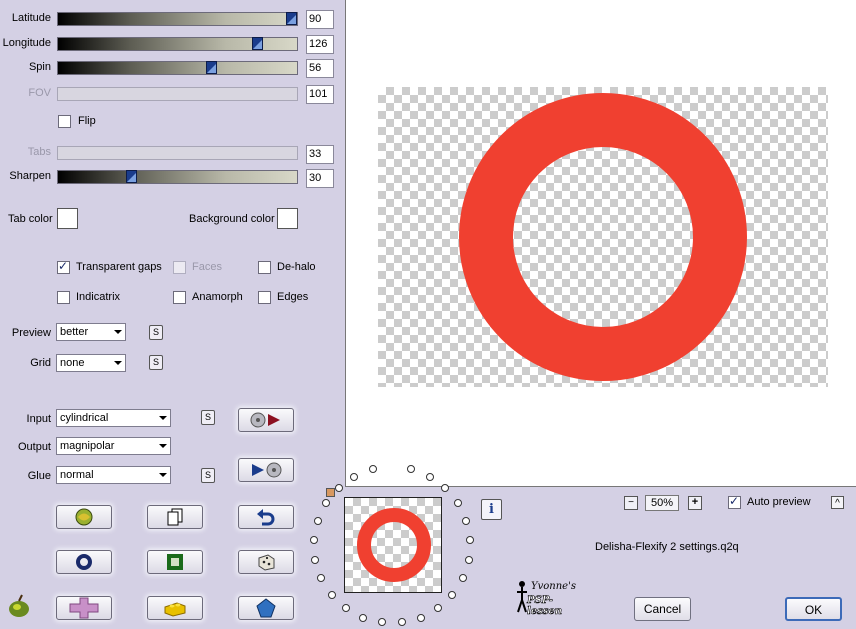 The image size is (856, 629). Describe the element at coordinates (39, 476) in the screenshot. I see `glue-label: Glue` at that location.